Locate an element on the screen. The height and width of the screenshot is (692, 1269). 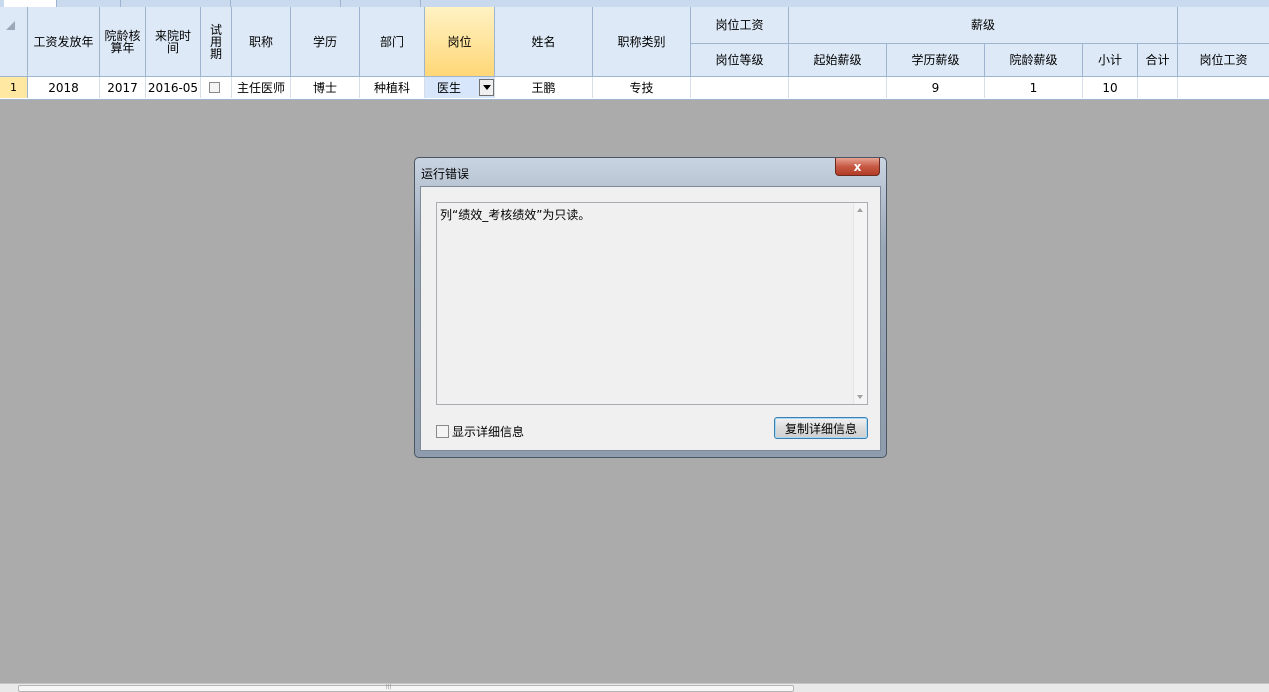
cell-salary-year: 2018 is located at coordinates (64, 87).